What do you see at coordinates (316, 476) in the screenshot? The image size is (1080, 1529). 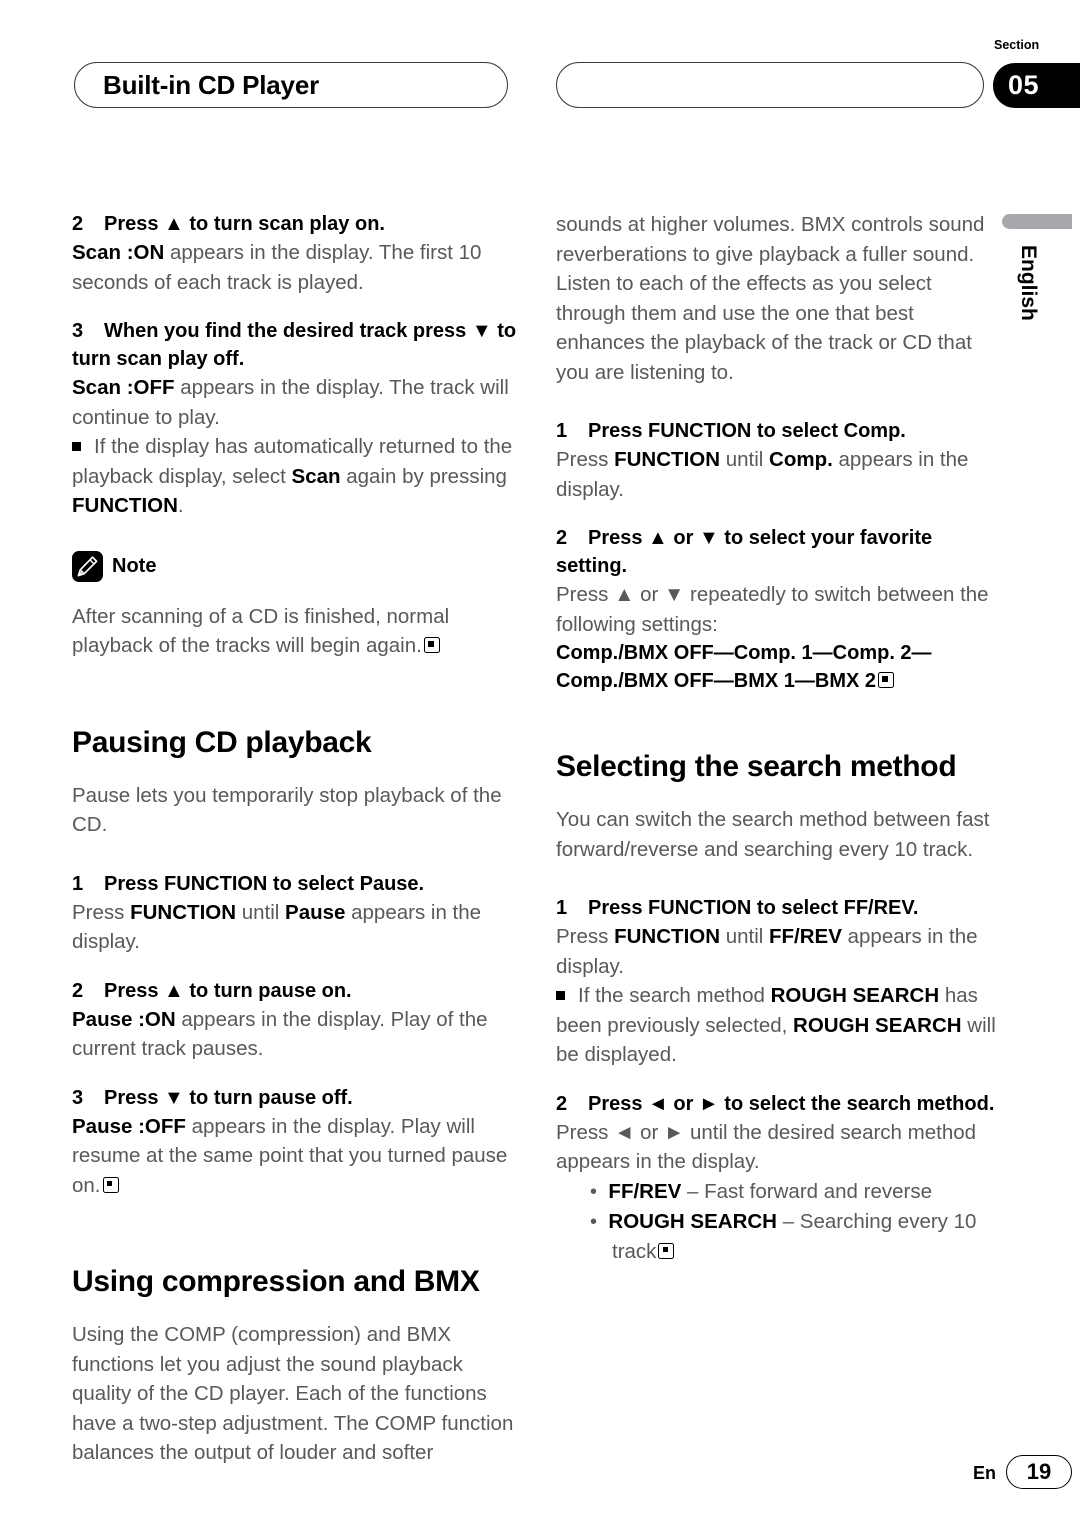 I see `bullet-scan-bold1: Scan` at bounding box center [316, 476].